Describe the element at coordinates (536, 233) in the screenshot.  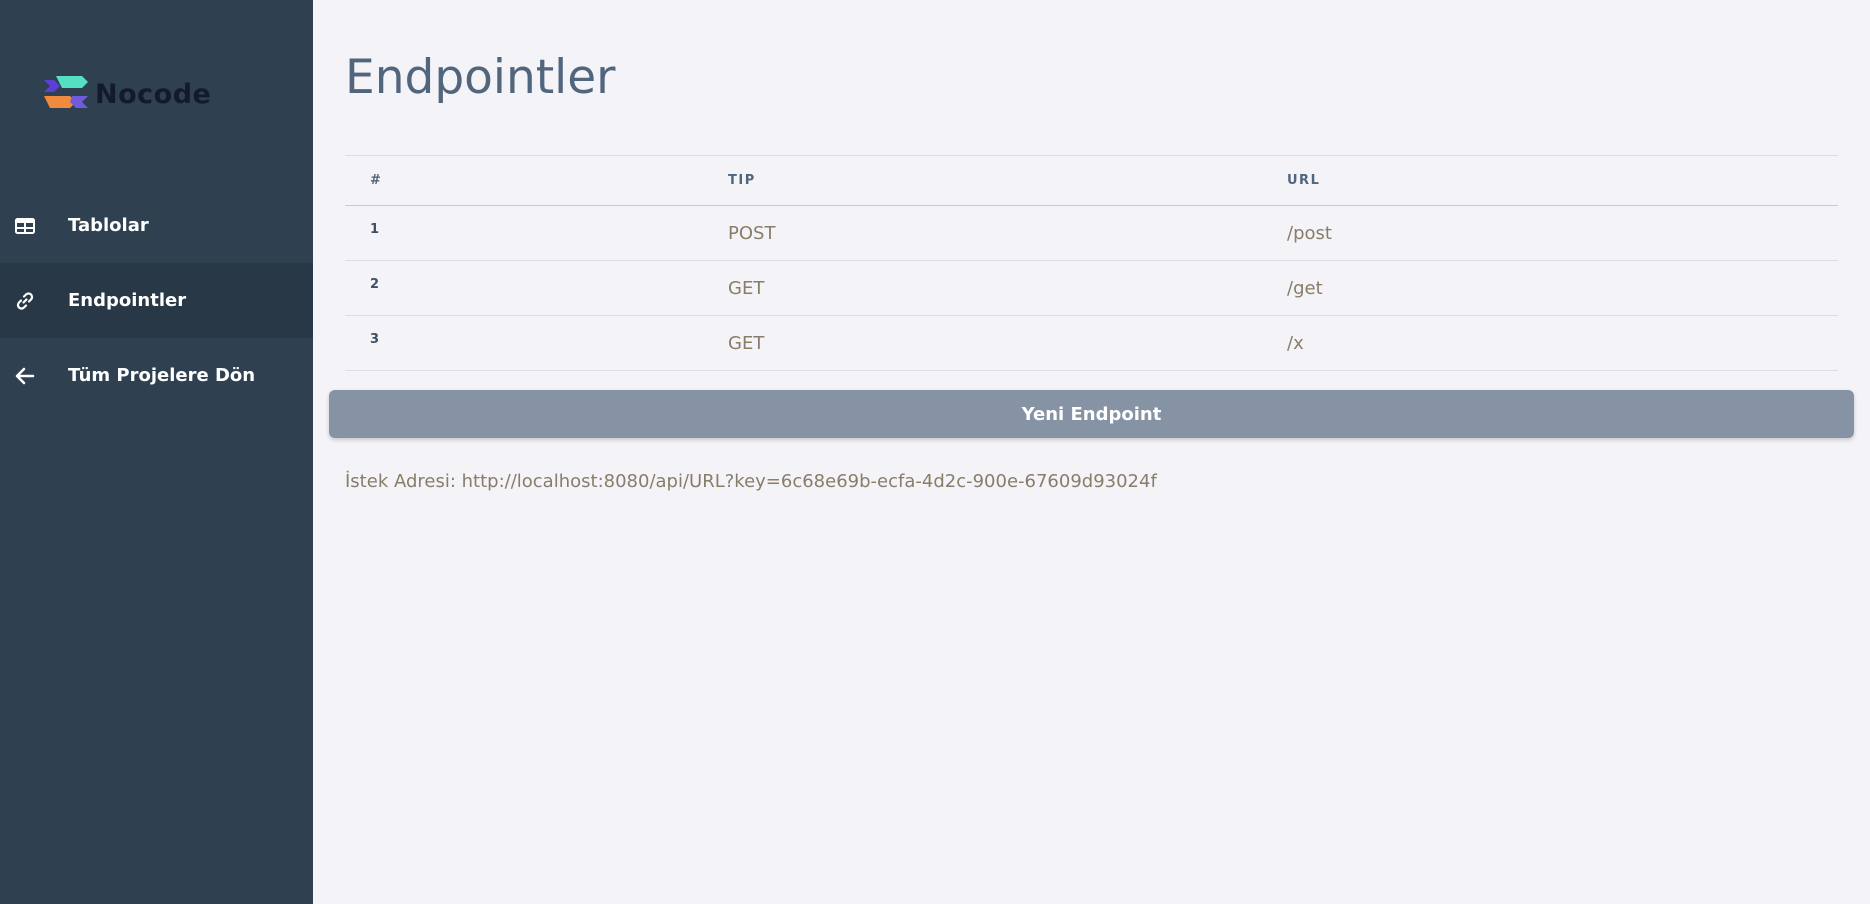
I see `row-number: 1` at that location.